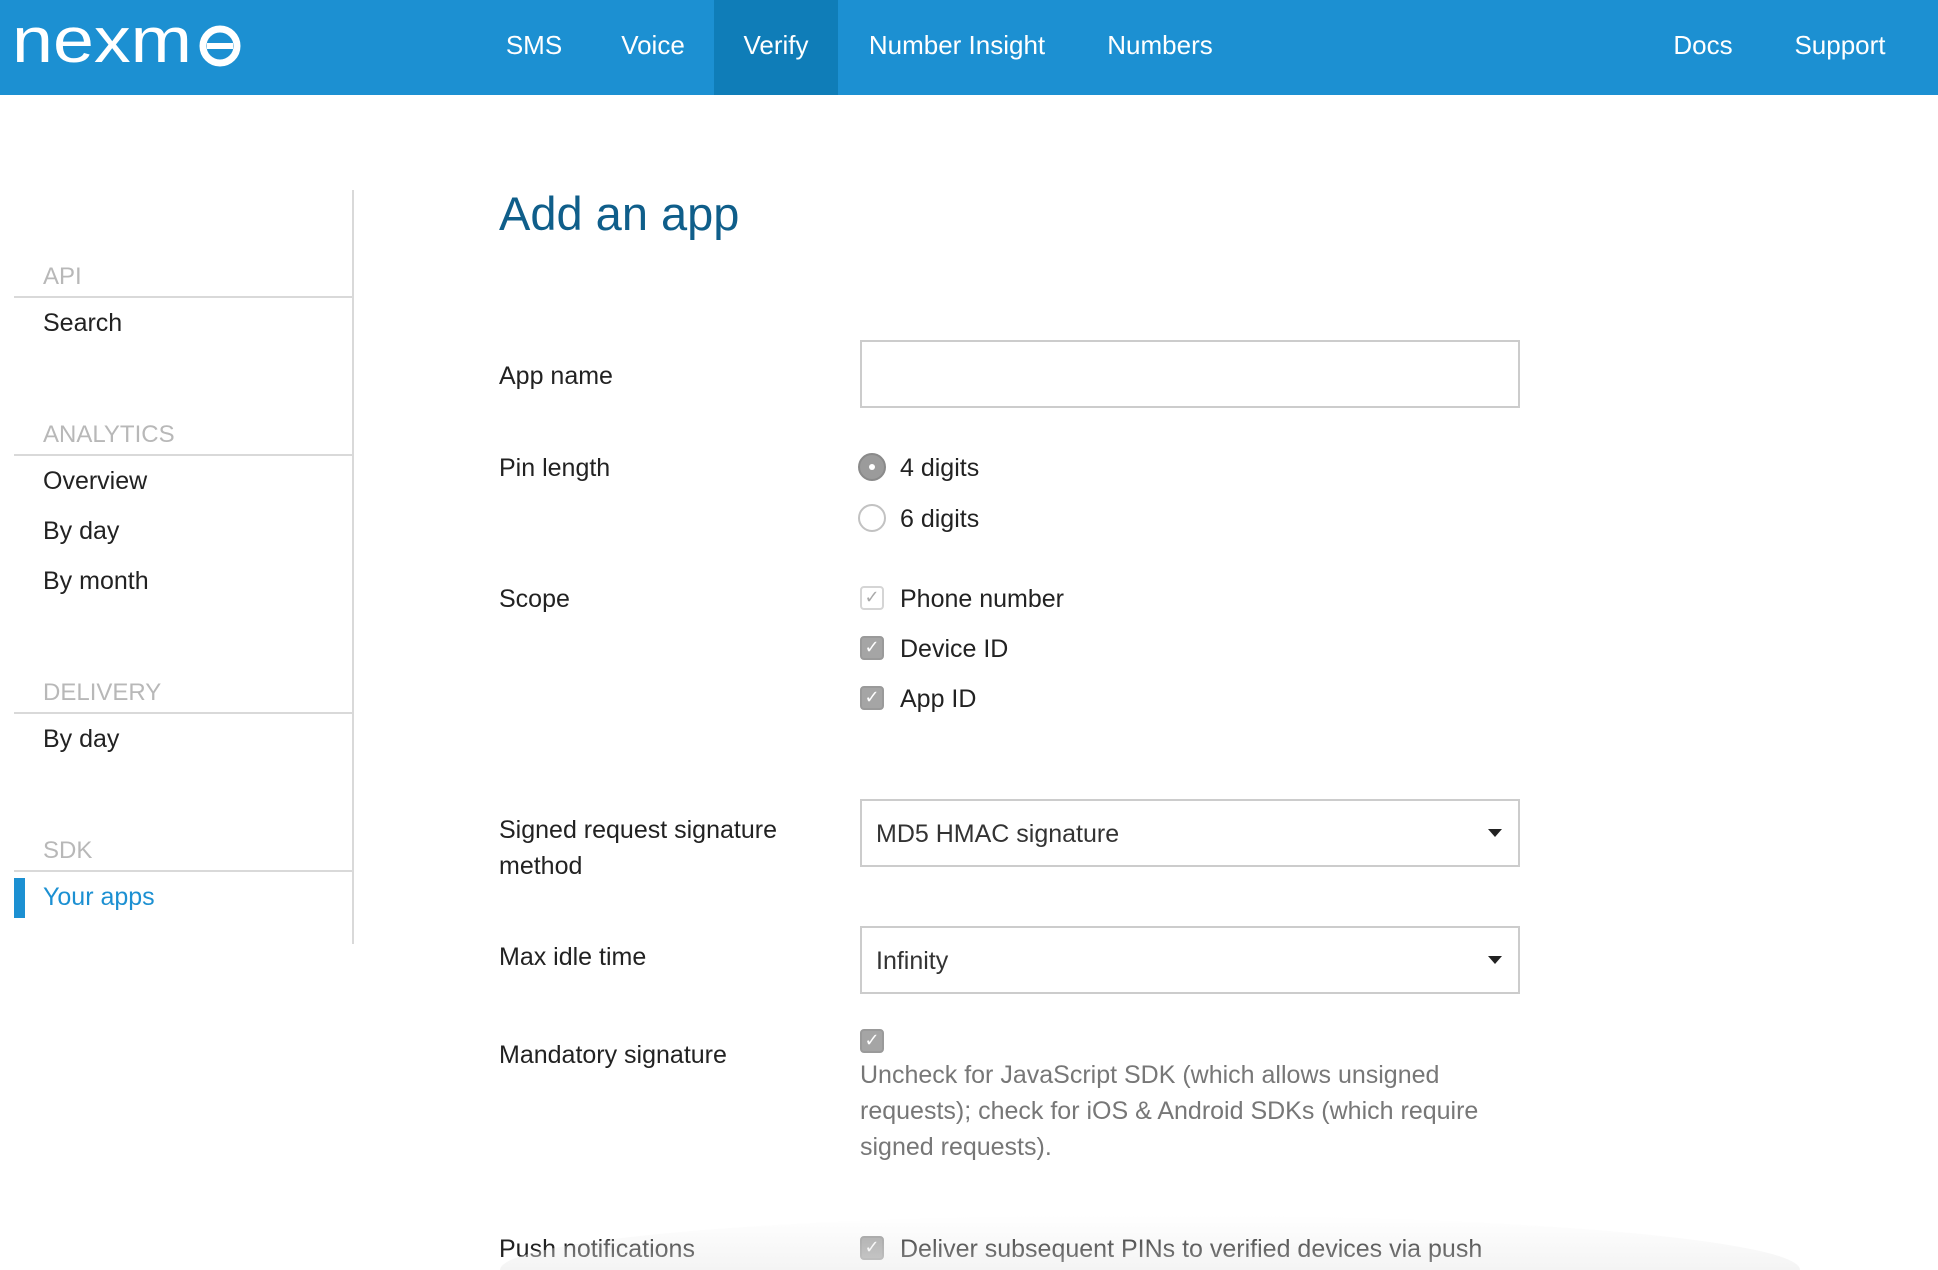 The height and width of the screenshot is (1270, 1938). I want to click on max-idle-time-select: Infinity, so click(1190, 960).